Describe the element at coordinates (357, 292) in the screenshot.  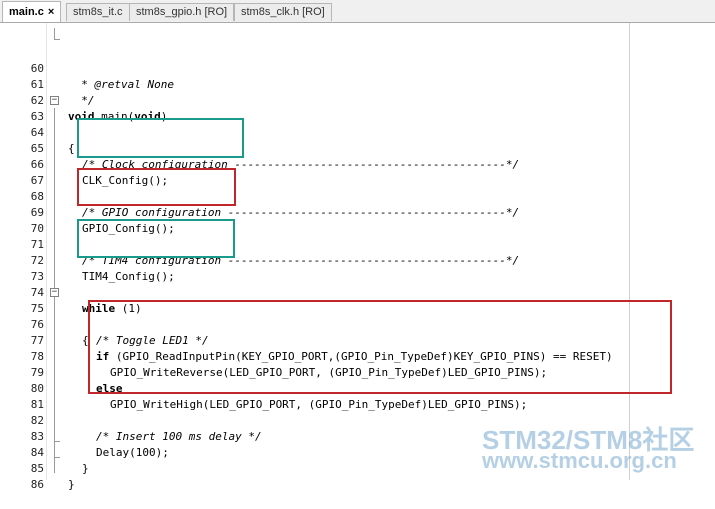
I see `code-line: 74 while (1)` at that location.